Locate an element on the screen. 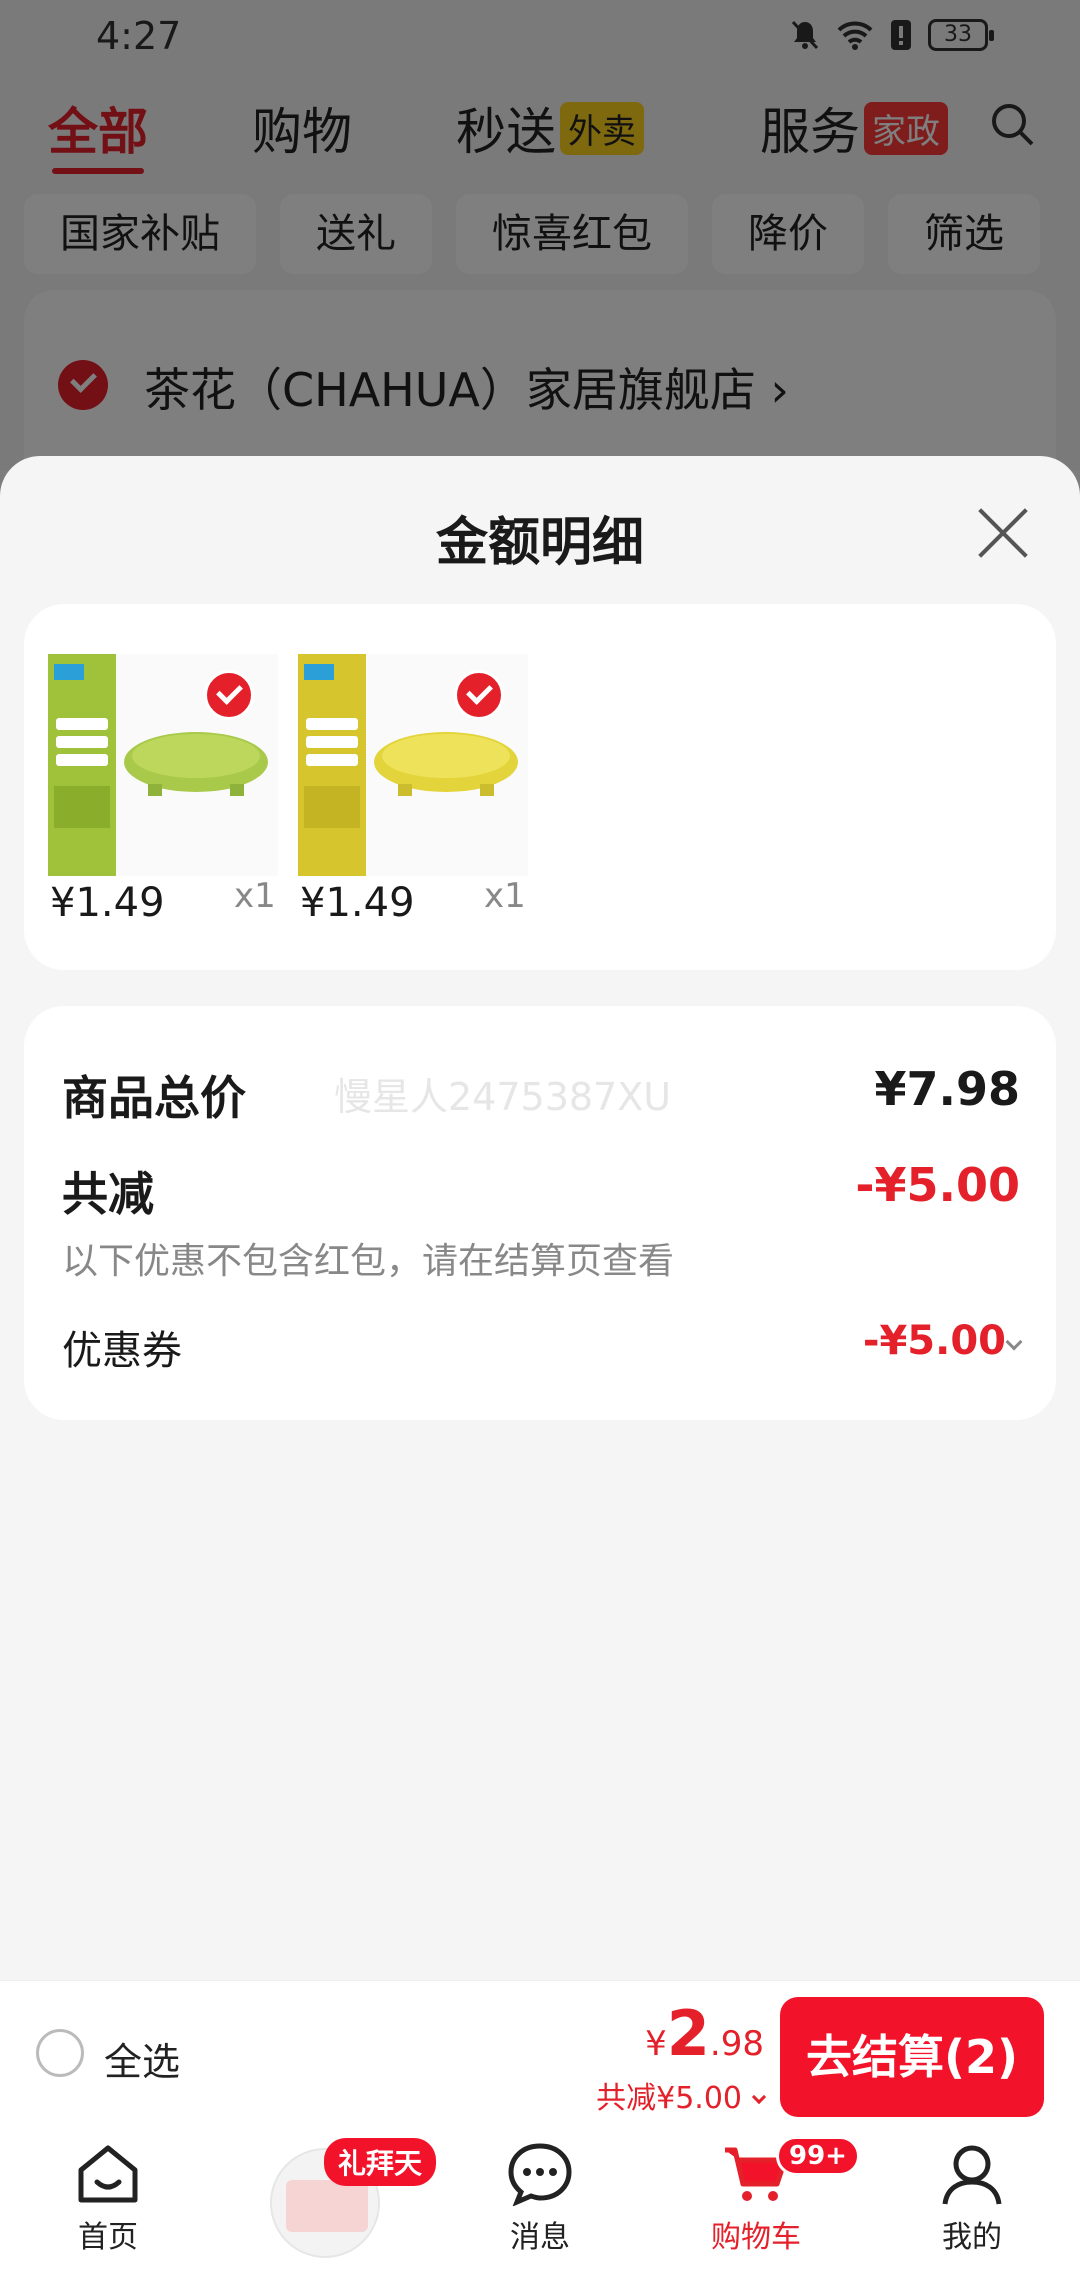 This screenshot has height=2280, width=1080. promo-badge: 礼拜天 is located at coordinates (380, 2162).